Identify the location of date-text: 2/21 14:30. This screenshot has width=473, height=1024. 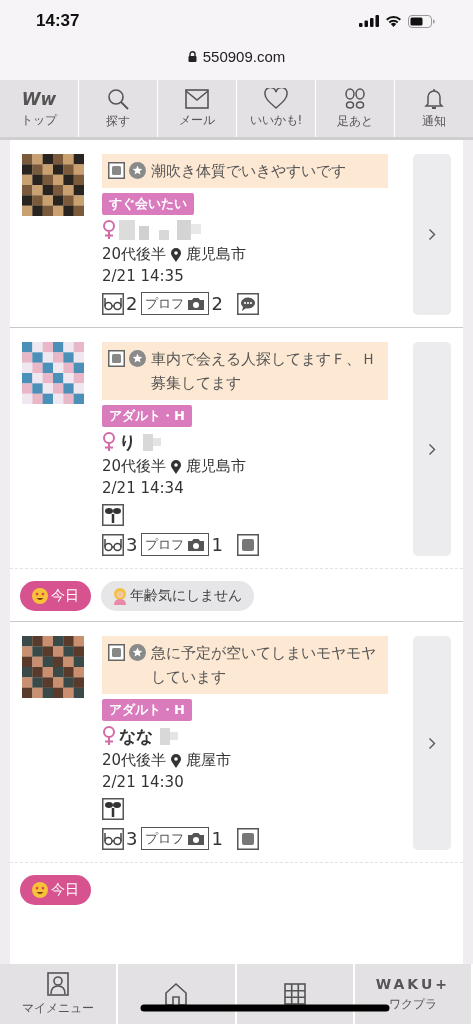
(143, 782).